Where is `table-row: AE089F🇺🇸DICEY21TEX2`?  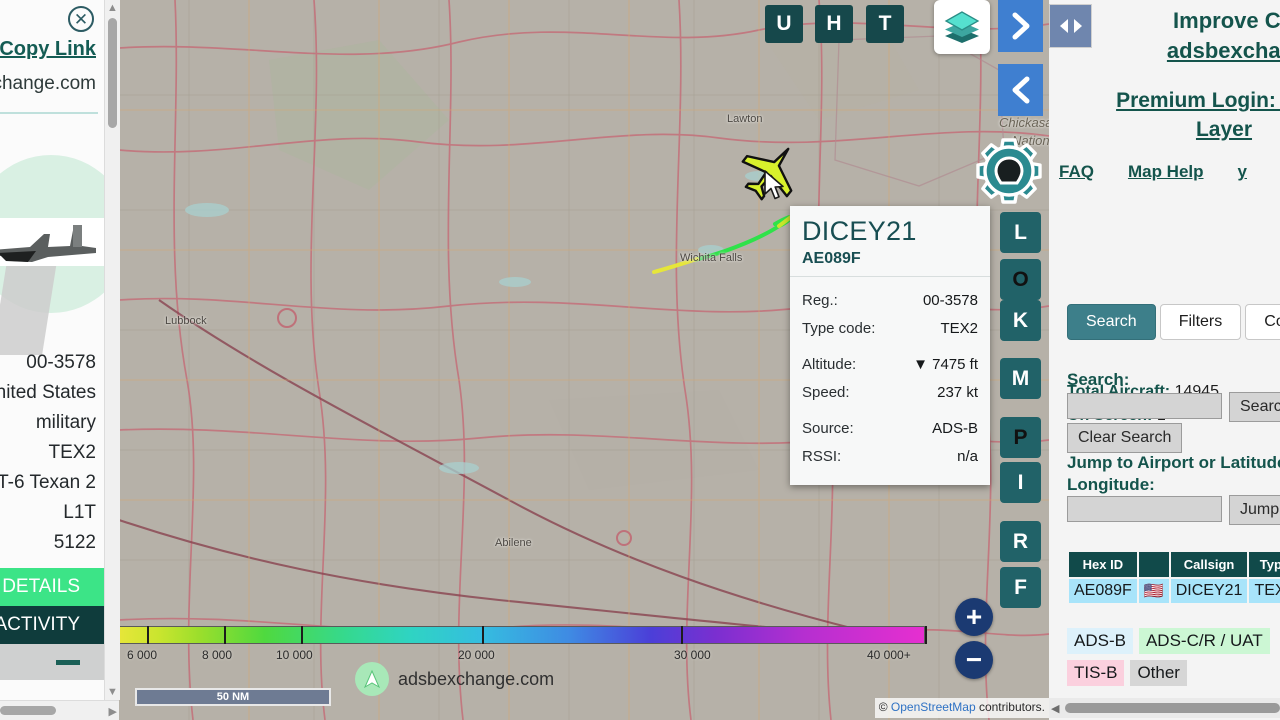
table-row: AE089F🇺🇸DICEY21TEX2 is located at coordinates (1174, 591).